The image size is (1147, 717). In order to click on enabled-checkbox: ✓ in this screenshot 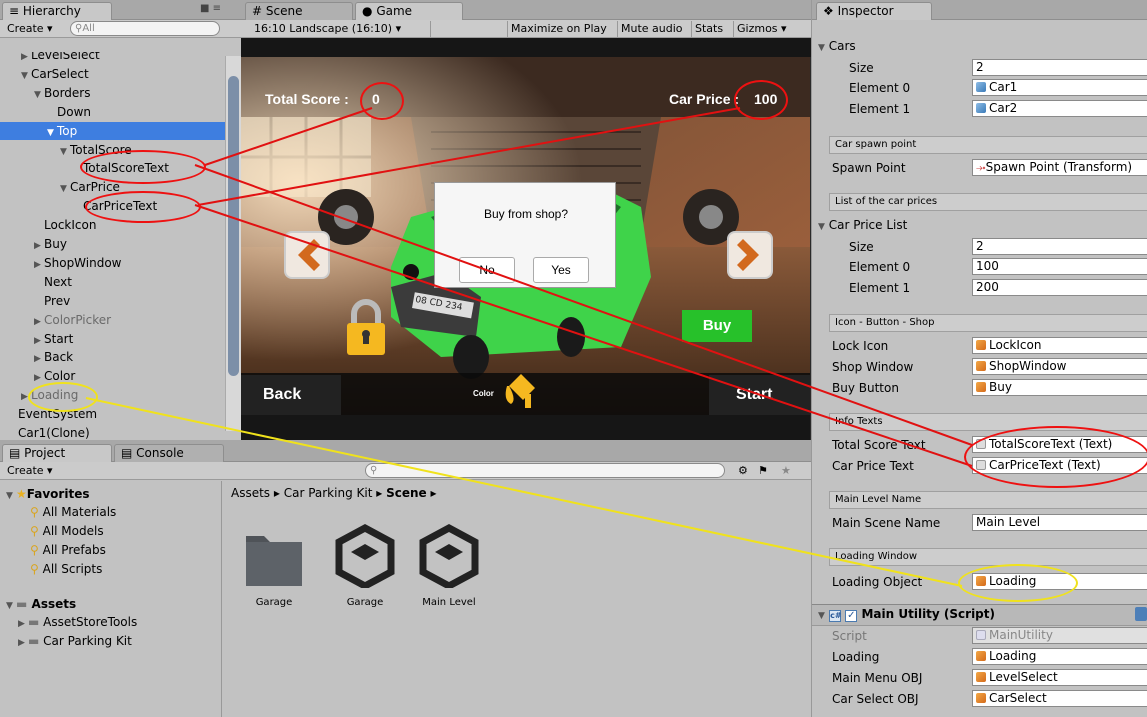, I will do `click(851, 616)`.